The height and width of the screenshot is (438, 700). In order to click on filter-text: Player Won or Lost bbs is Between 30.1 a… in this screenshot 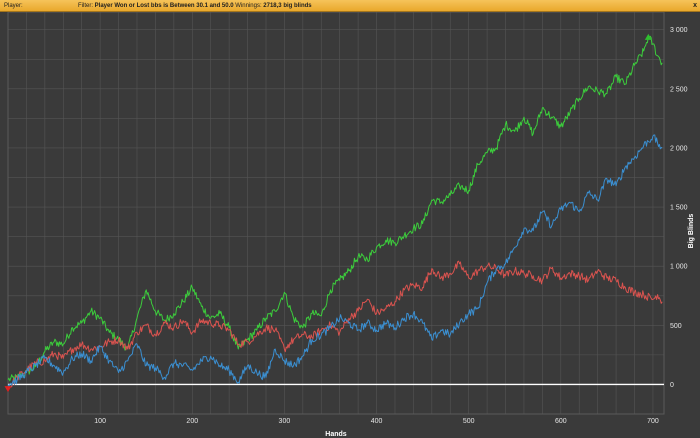, I will do `click(164, 6)`.